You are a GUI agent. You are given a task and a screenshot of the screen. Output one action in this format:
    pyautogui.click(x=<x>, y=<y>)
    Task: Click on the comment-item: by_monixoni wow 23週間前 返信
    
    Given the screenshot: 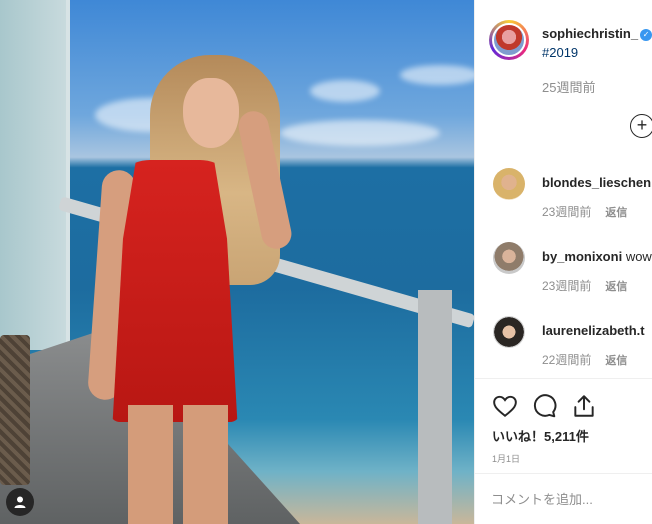 What is the action you would take?
    pyautogui.click(x=563, y=277)
    